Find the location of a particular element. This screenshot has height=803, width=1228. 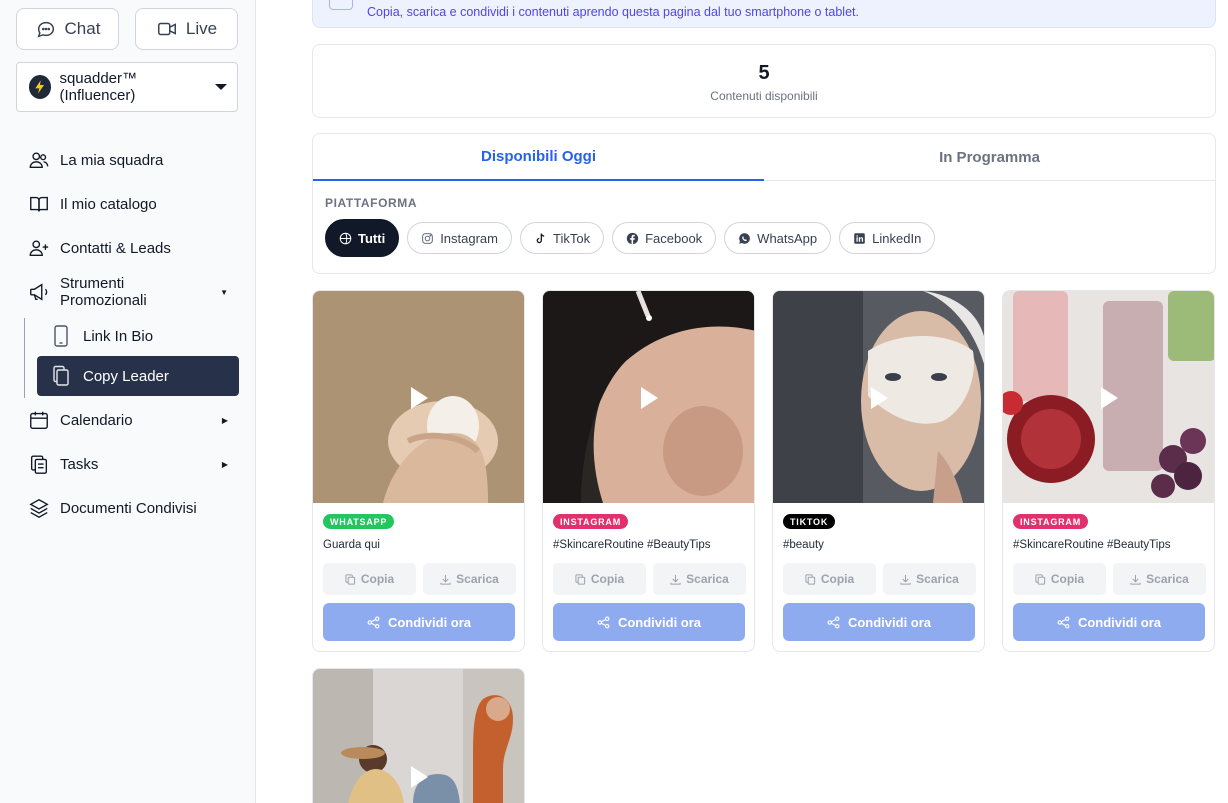

account-name: squadder™ (Influencer) is located at coordinates (98, 87).